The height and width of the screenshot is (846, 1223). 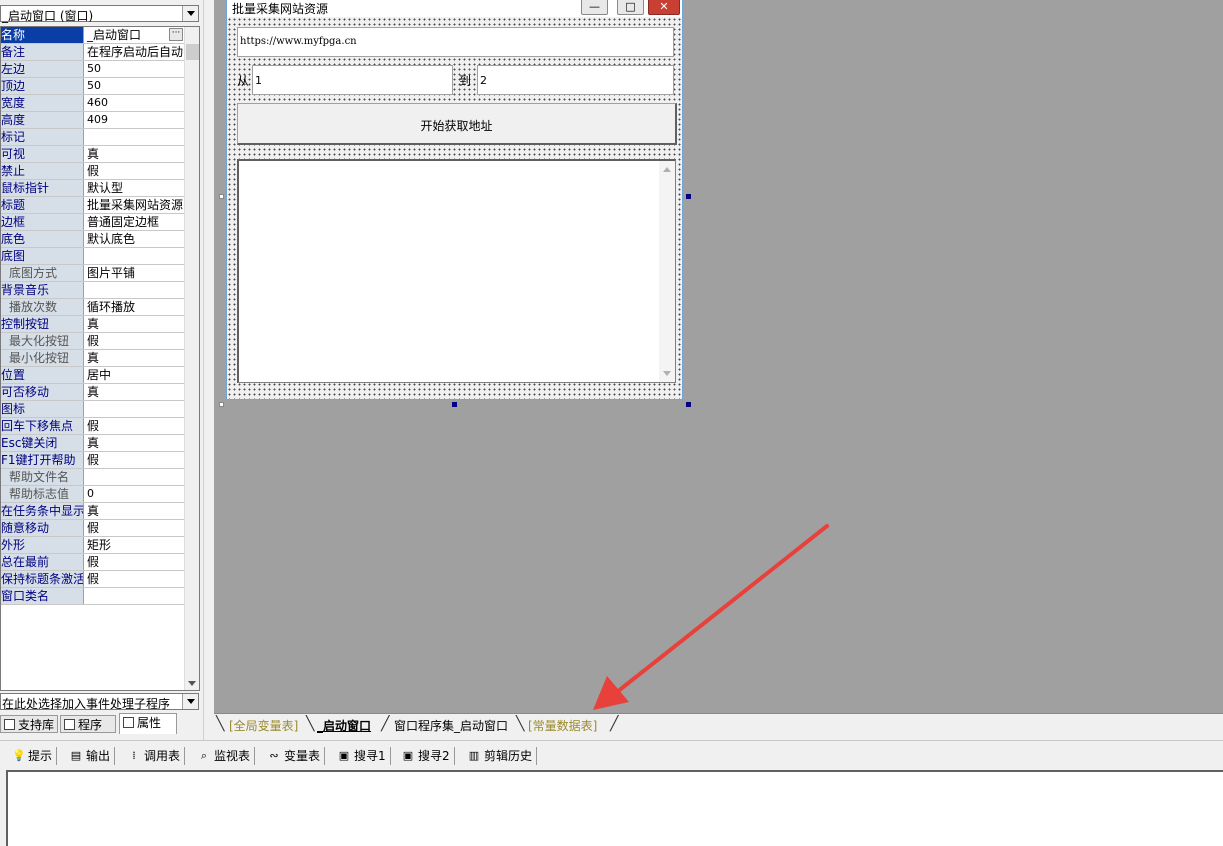 I want to click on property-row: 名称 _启动窗口 ···, so click(x=92, y=35).